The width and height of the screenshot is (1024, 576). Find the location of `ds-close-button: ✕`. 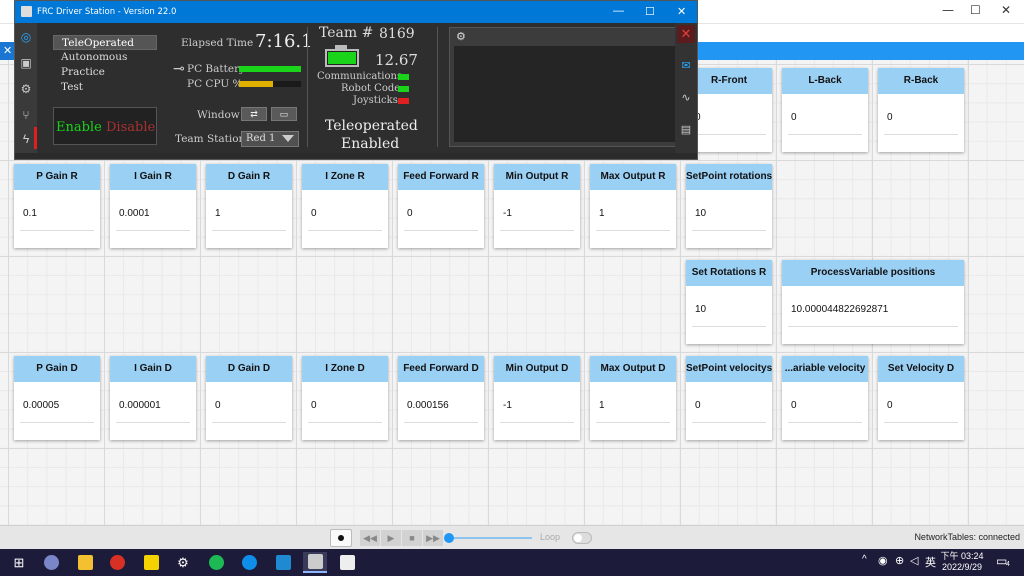

ds-close-button: ✕ is located at coordinates (681, 11).